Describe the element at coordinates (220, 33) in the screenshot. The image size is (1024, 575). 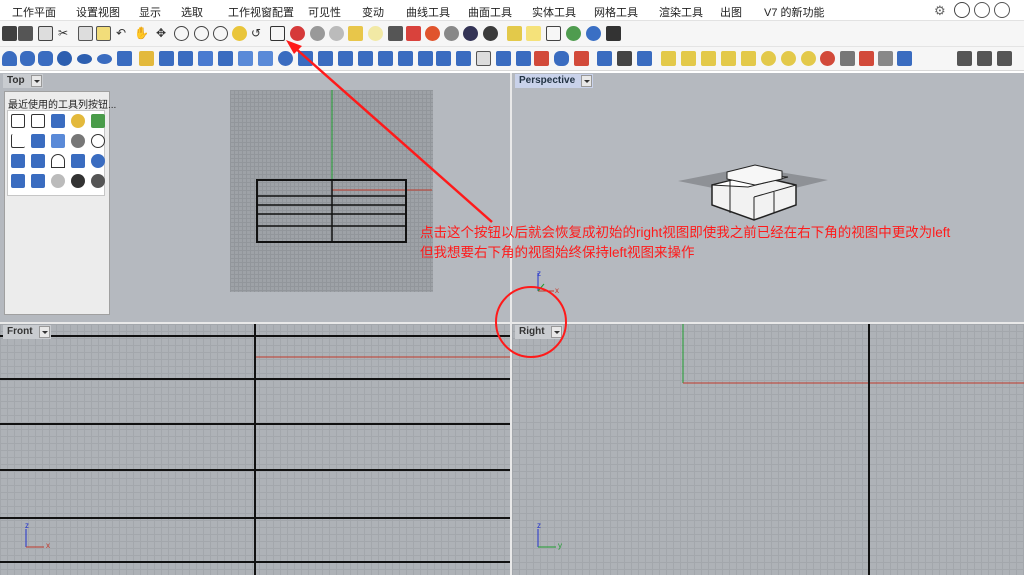
I see `zoom-extents-icon` at that location.